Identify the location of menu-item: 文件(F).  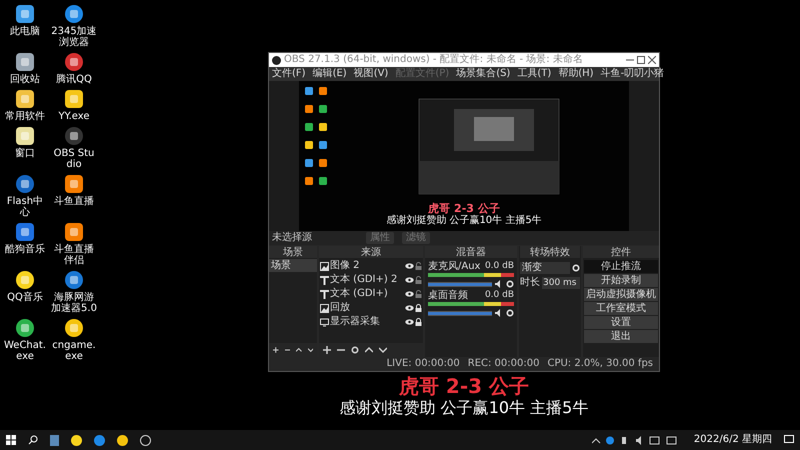
(289, 74).